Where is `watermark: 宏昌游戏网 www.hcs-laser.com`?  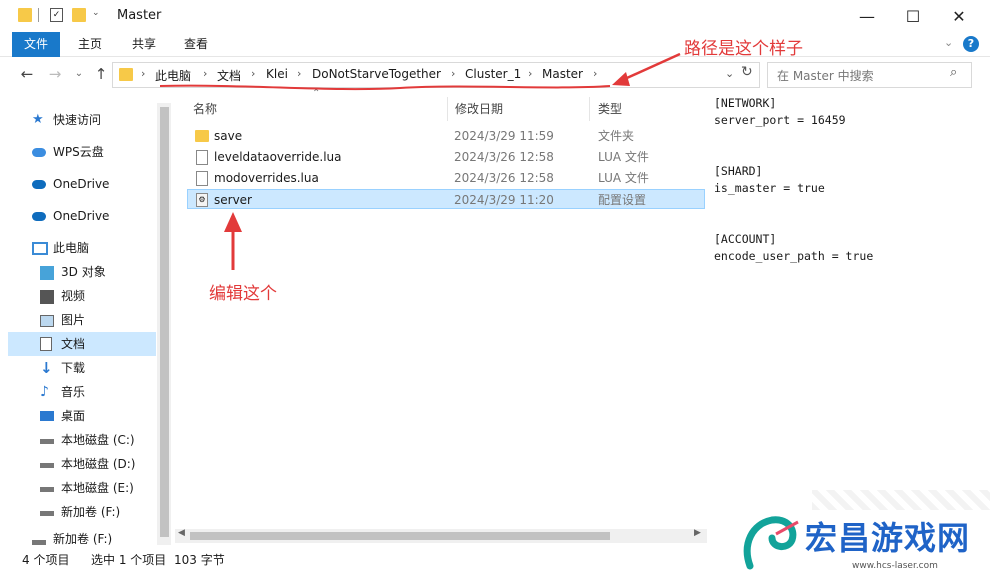
watermark: 宏昌游戏网 www.hcs-laser.com is located at coordinates (865, 544).